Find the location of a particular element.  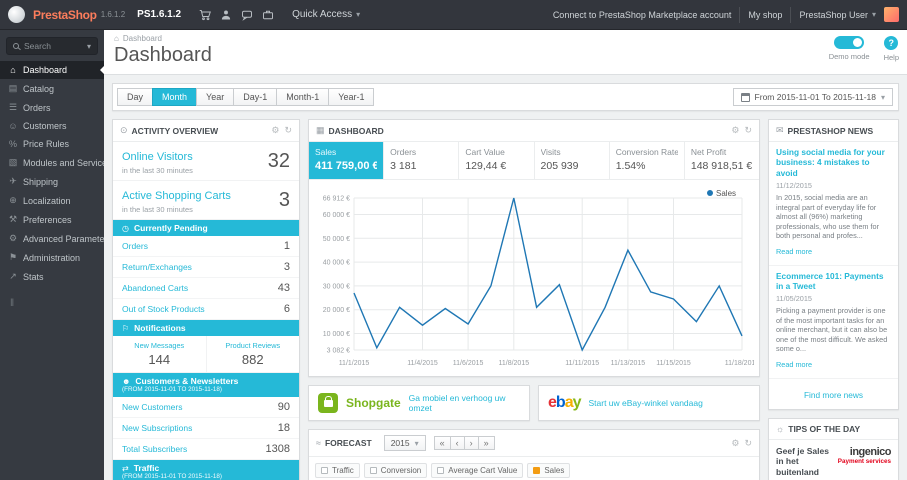

shop-name: PS1.6.1.2 is located at coordinates (159, 14).